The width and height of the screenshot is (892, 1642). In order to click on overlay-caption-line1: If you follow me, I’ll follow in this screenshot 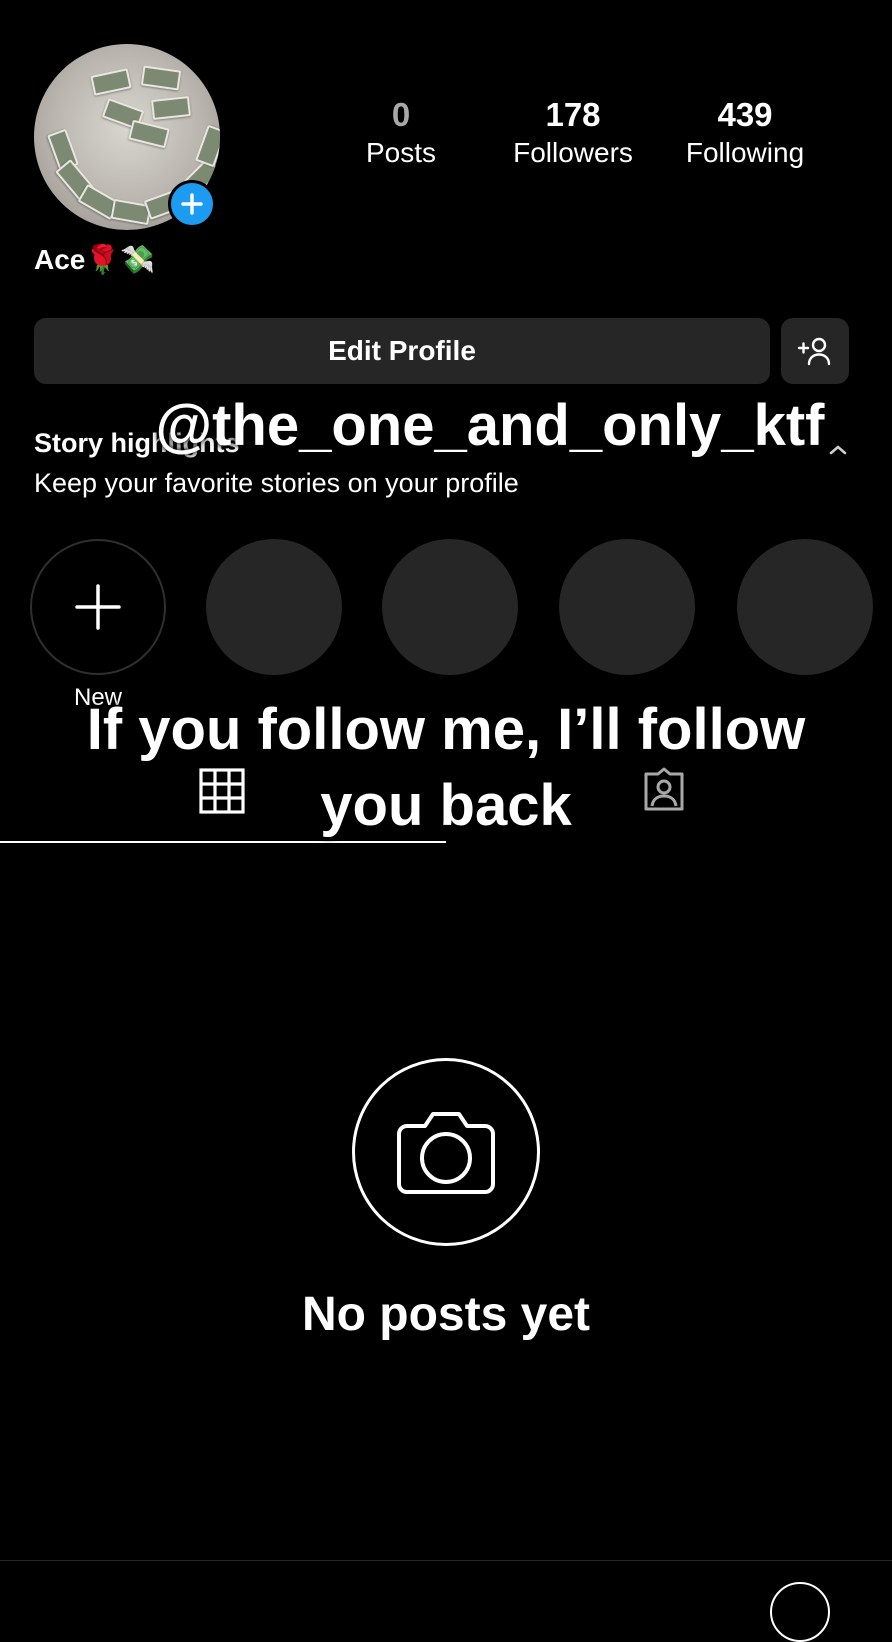, I will do `click(446, 729)`.